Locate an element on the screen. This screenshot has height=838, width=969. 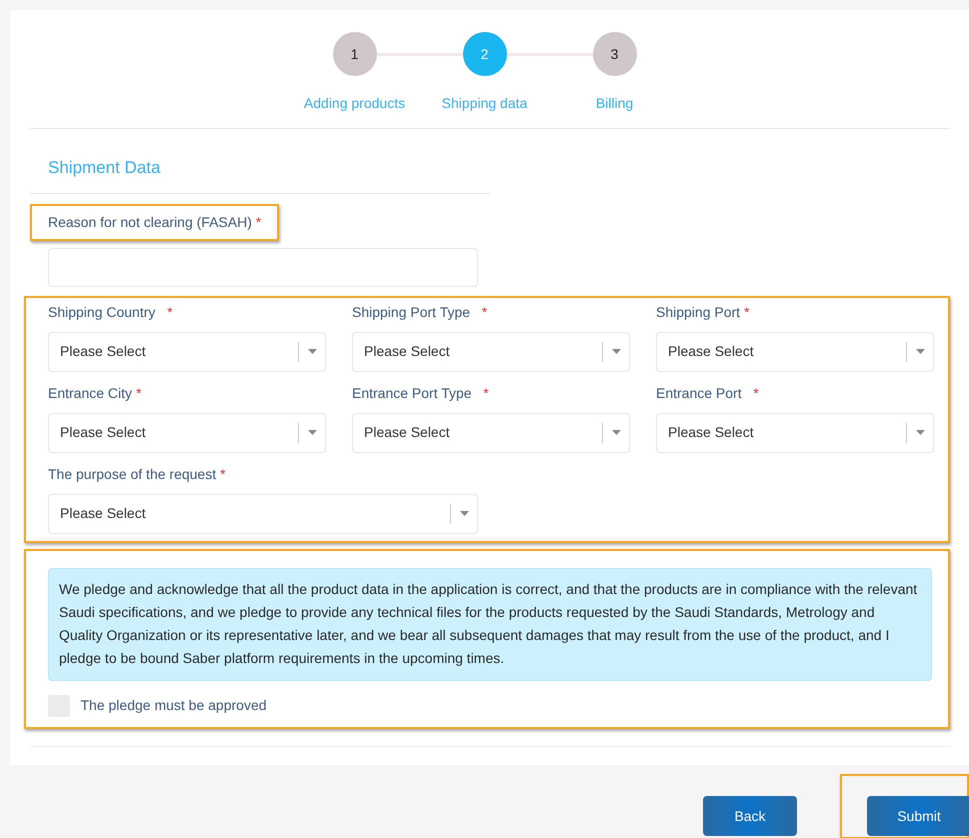
field-label: Shipping Port Type * is located at coordinates (420, 312).